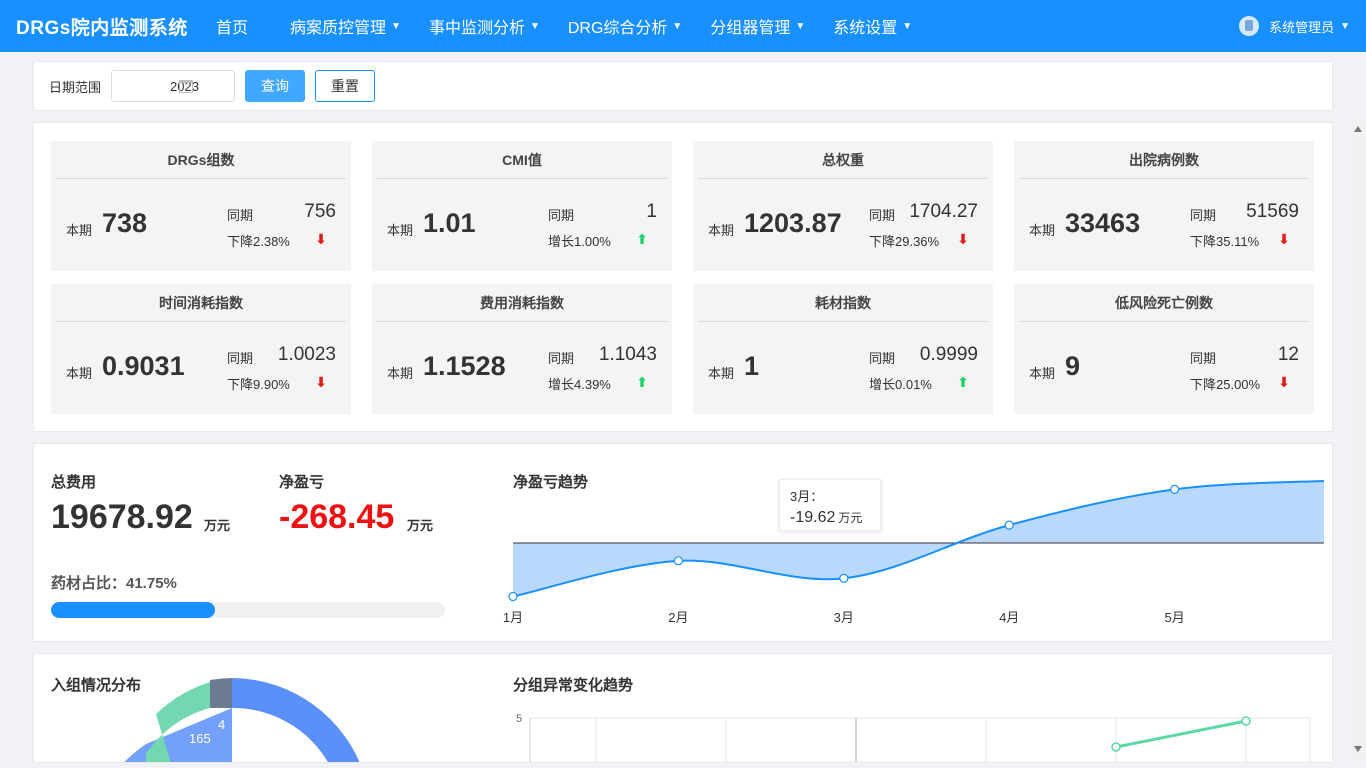  I want to click on trend-area, so click(918, 539).